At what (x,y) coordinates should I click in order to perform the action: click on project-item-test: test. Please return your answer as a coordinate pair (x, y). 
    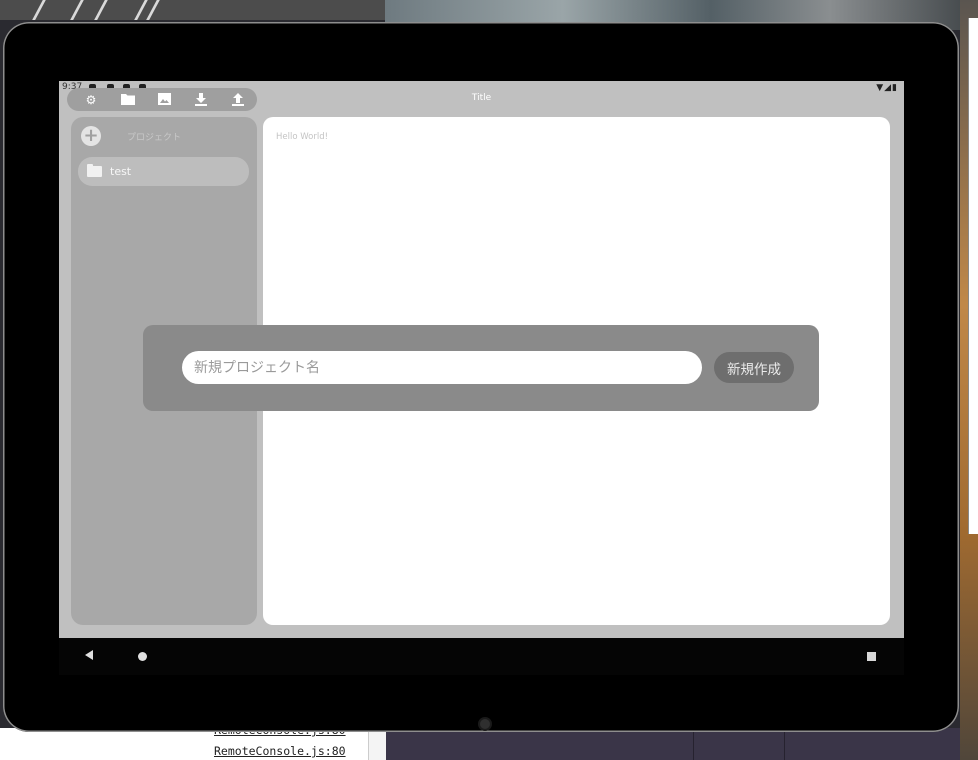
    Looking at the image, I should click on (163, 171).